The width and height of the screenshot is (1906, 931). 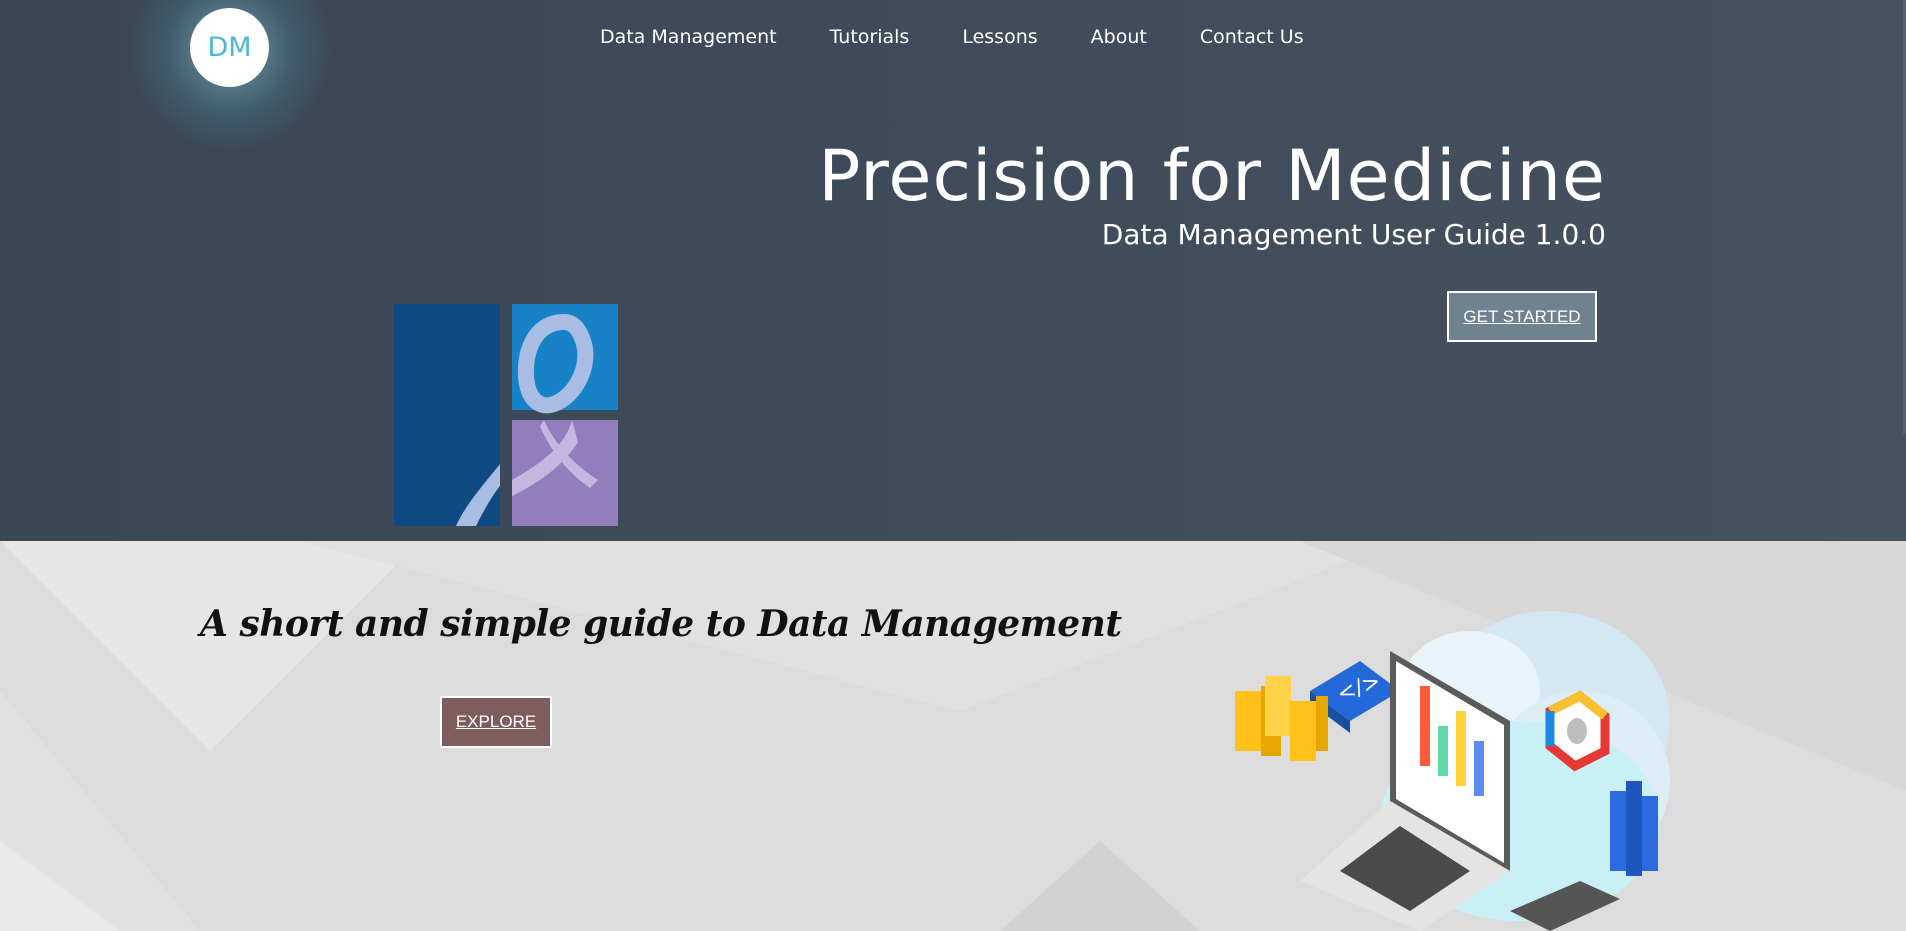 What do you see at coordinates (1522, 316) in the screenshot?
I see `get-started-button: GET STARTED` at bounding box center [1522, 316].